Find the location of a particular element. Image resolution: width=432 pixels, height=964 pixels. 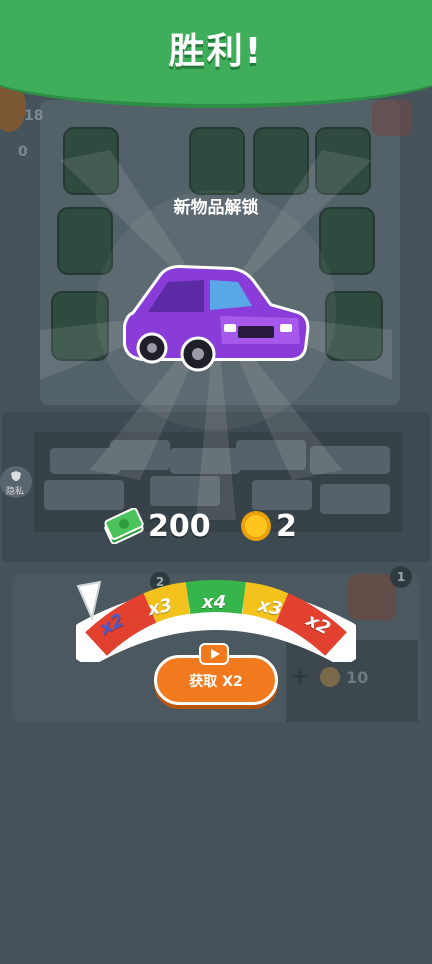

left-counter: 0 is located at coordinates (23, 152).